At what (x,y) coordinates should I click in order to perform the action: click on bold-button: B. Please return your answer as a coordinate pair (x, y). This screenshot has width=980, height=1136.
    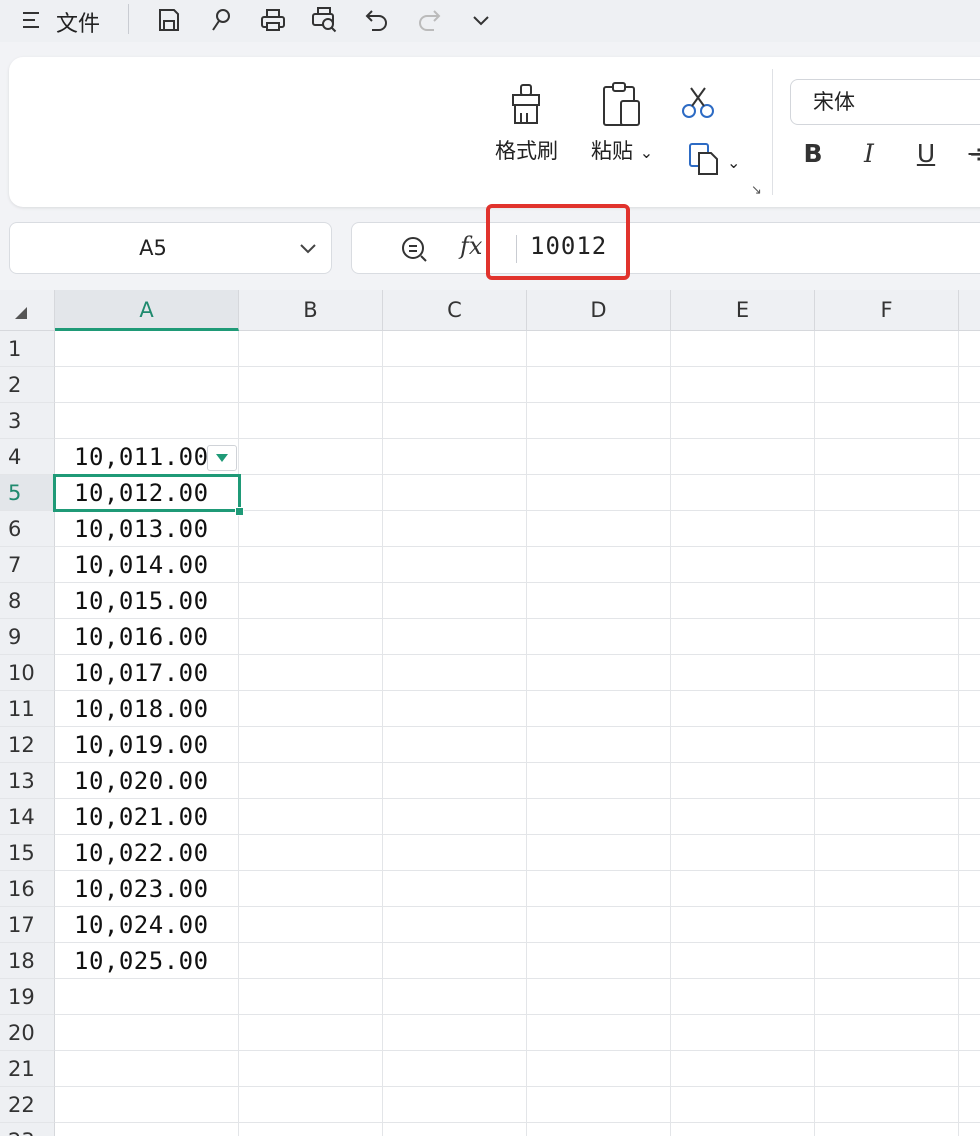
    Looking at the image, I should click on (813, 153).